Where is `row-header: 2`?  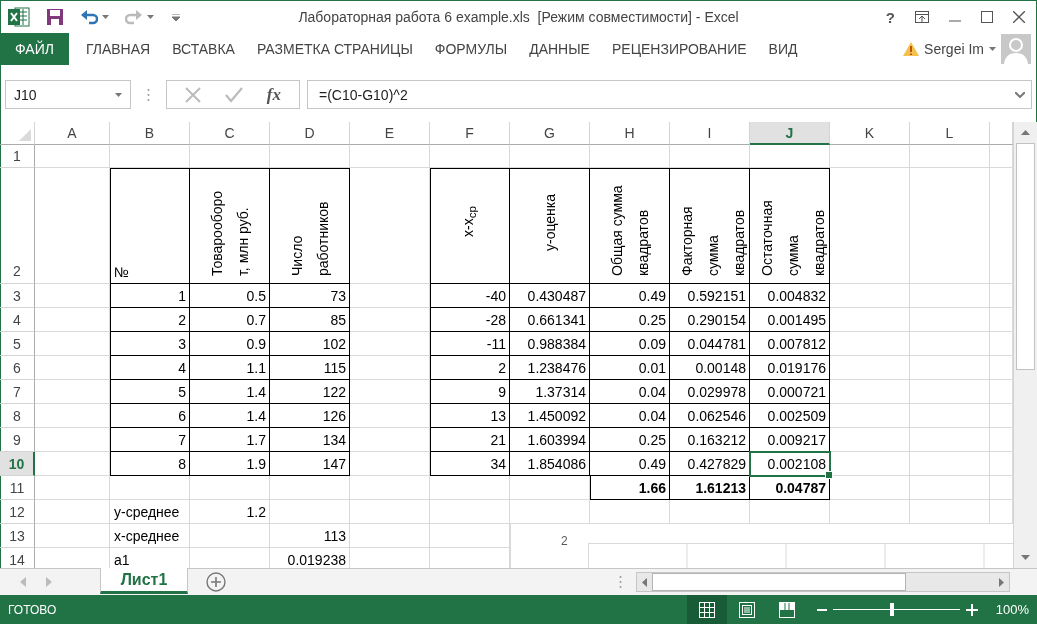 row-header: 2 is located at coordinates (17, 226).